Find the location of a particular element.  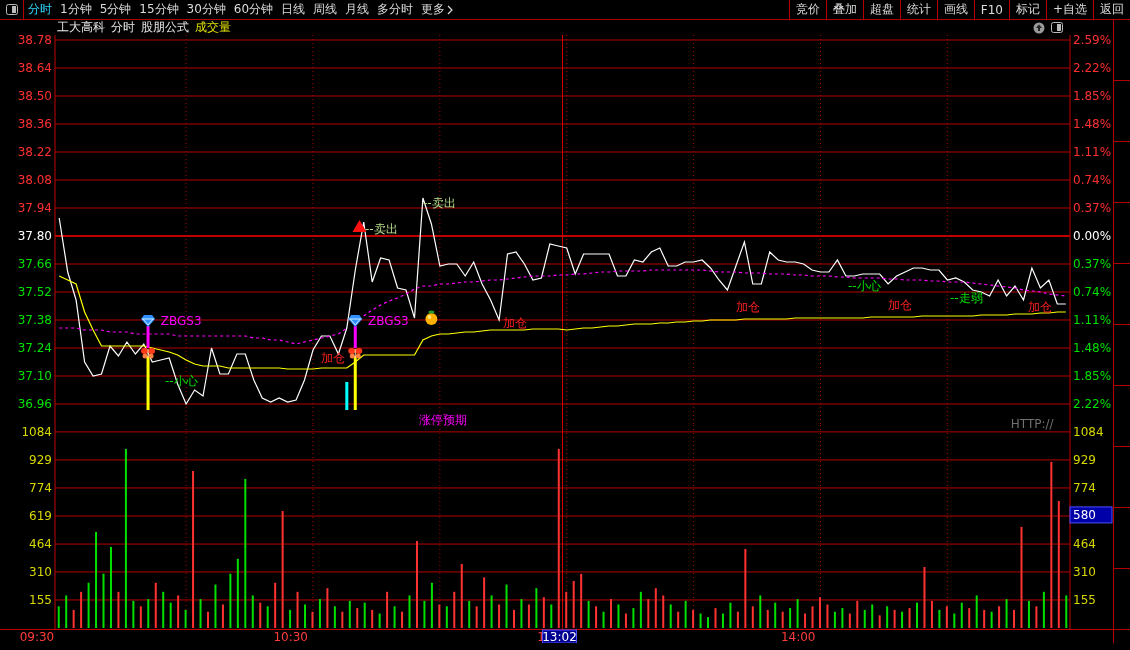

indicator-name: 成交量 is located at coordinates (213, 27).